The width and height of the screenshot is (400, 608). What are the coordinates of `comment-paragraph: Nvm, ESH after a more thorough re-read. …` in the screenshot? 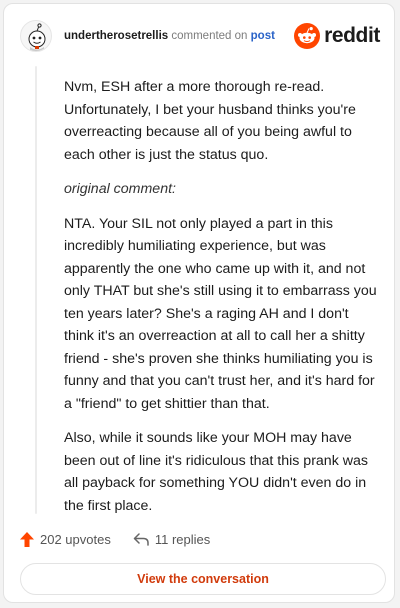 It's located at (210, 121).